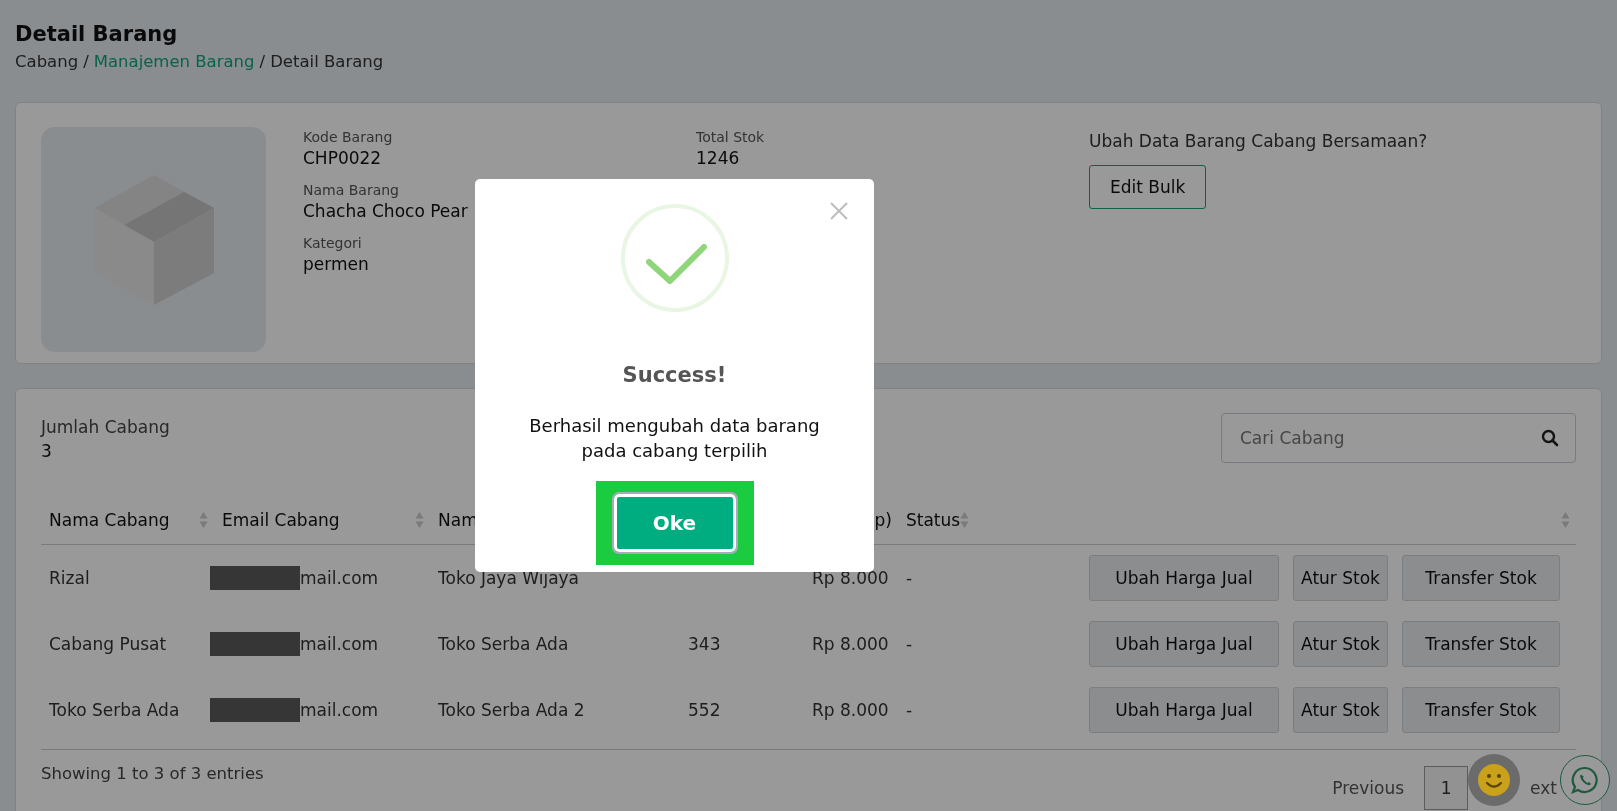 The image size is (1617, 811). What do you see at coordinates (281, 520) in the screenshot?
I see `column-header: Email Cabang` at bounding box center [281, 520].